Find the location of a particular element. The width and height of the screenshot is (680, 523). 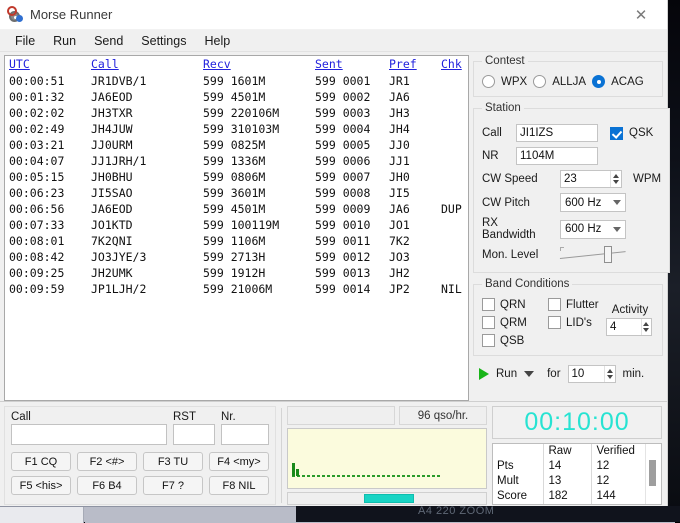

score-cell-label: Mult is located at coordinates (518, 480).